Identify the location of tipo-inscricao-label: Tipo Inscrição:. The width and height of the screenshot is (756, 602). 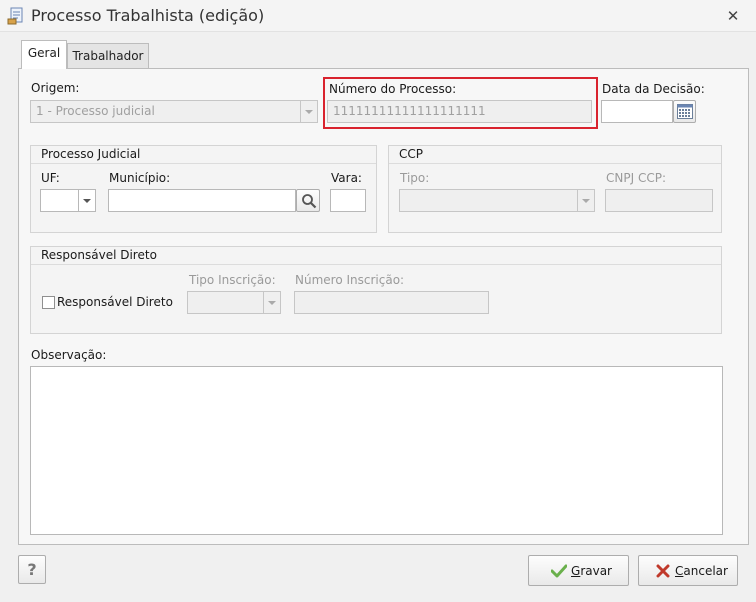
(232, 280).